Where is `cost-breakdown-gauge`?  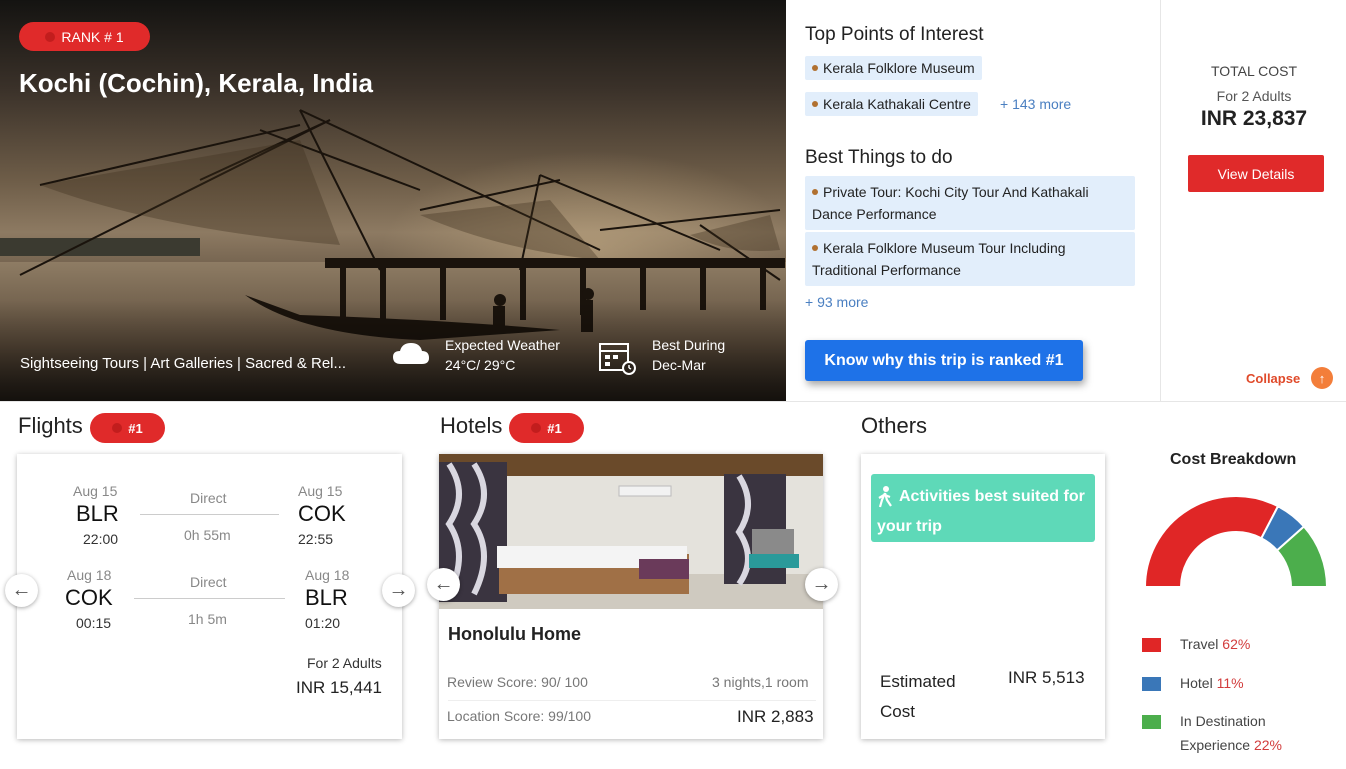
cost-breakdown-gauge is located at coordinates (1236, 541).